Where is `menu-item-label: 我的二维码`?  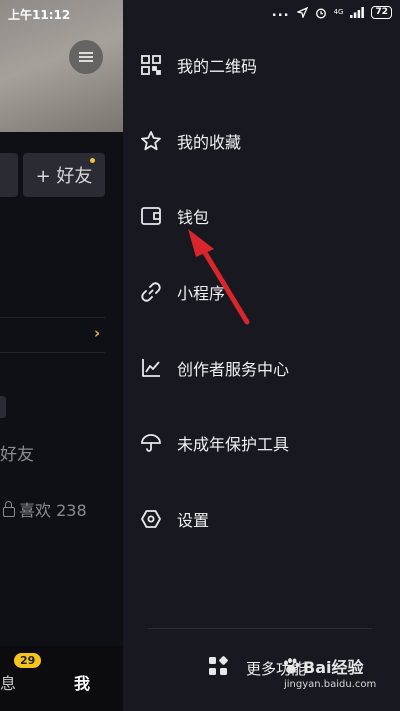 menu-item-label: 我的二维码 is located at coordinates (217, 66).